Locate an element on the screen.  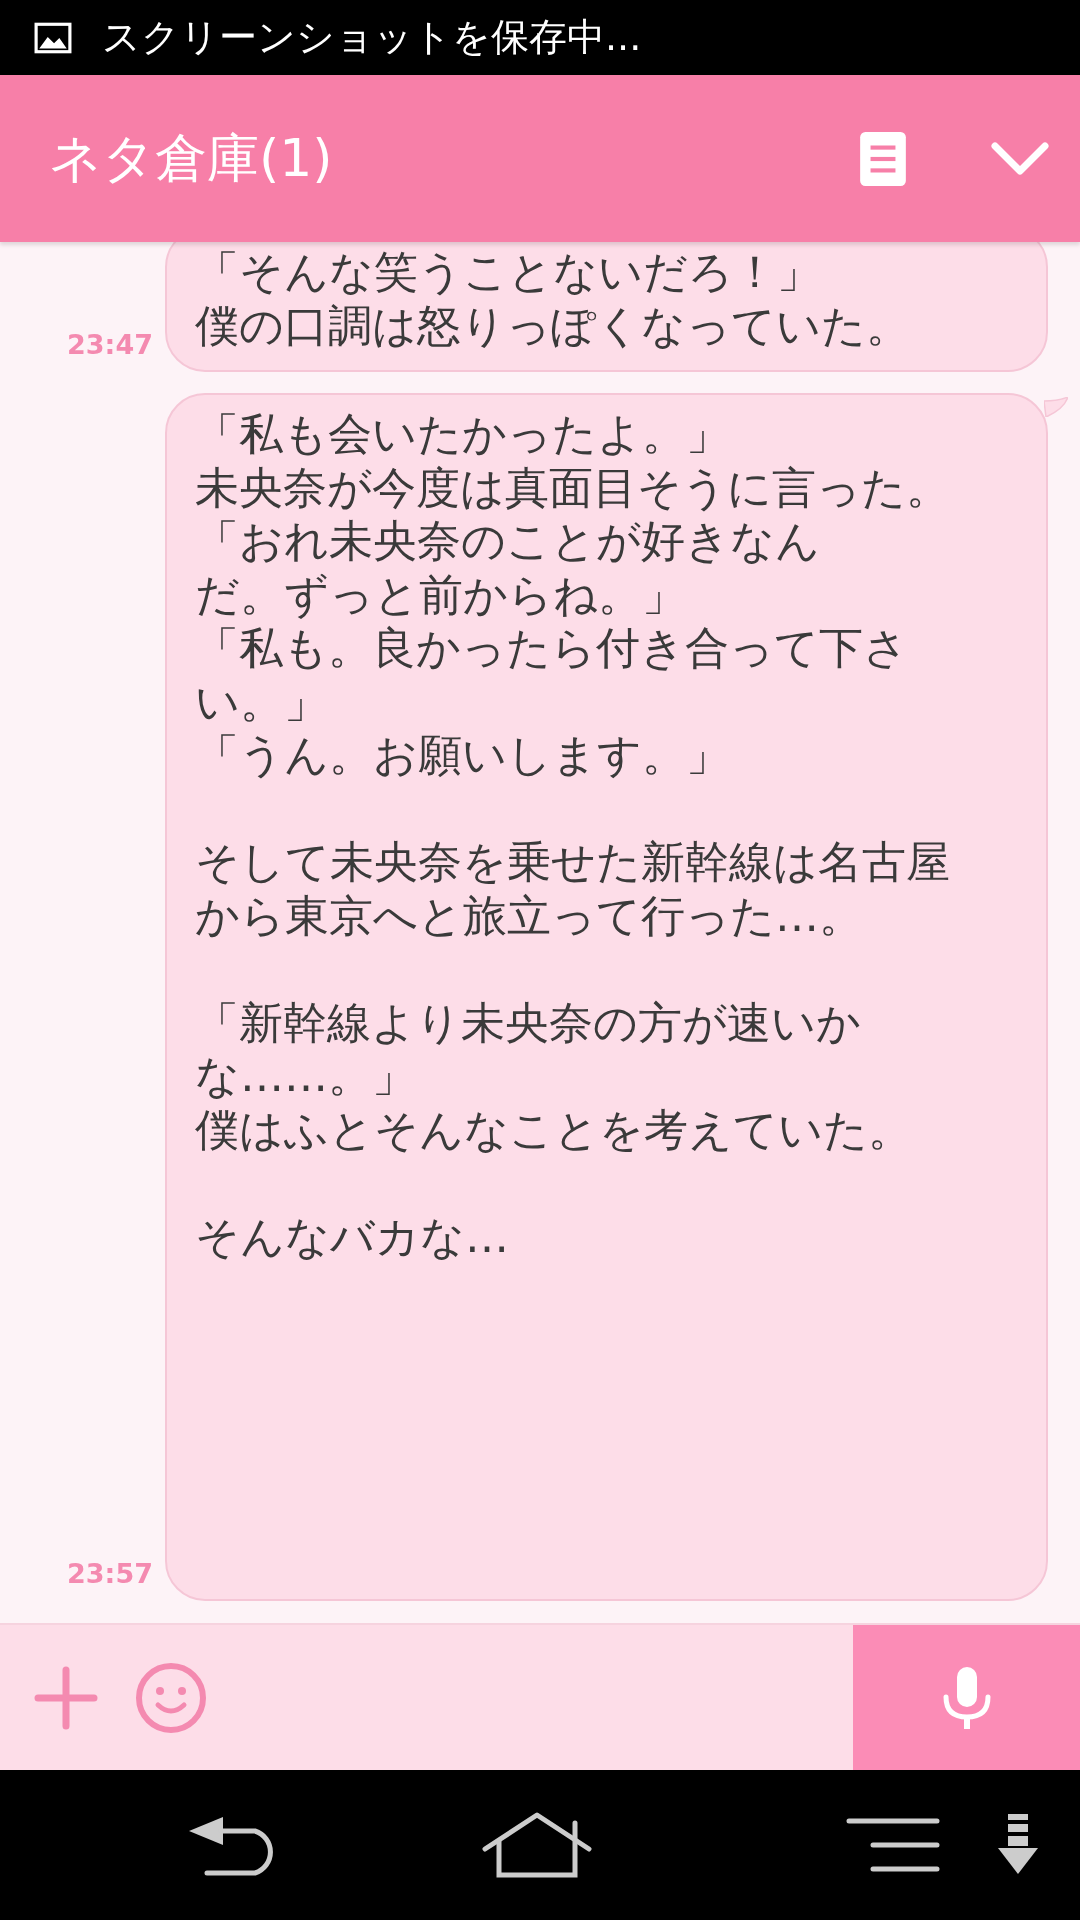
message-time: 23:47 is located at coordinates (110, 345).